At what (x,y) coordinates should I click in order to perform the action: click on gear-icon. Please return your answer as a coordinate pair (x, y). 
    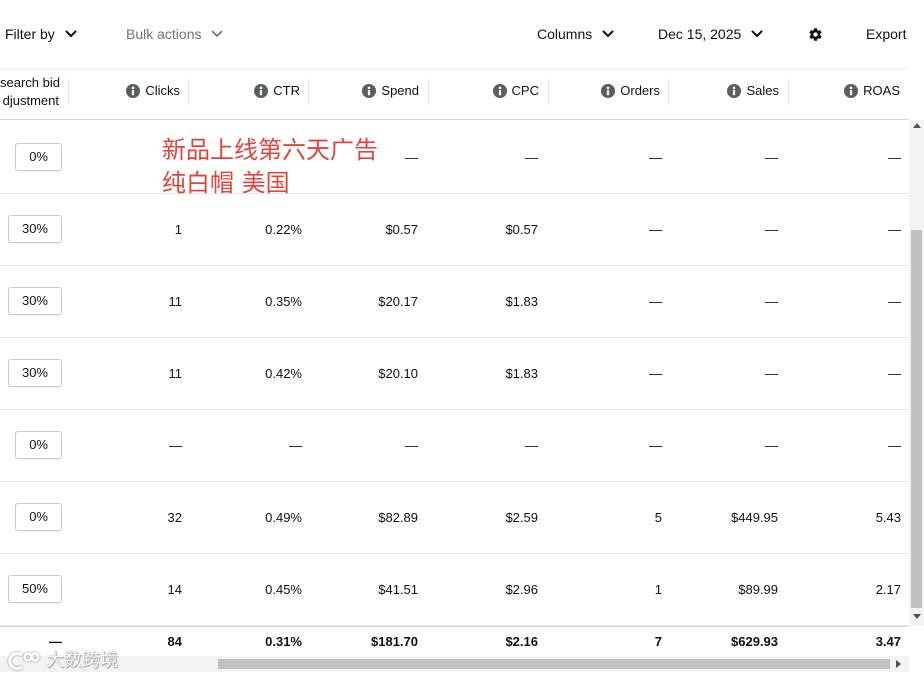
    Looking at the image, I should click on (815, 34).